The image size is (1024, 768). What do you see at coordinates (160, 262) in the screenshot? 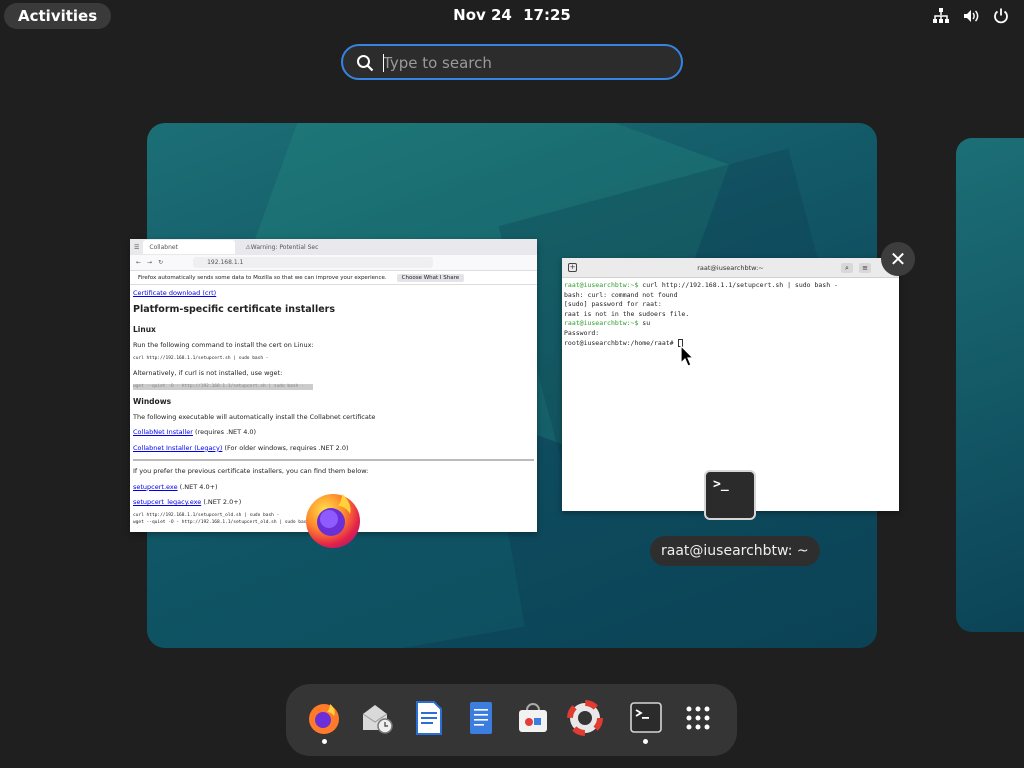
I see `reload-icon: ↻` at bounding box center [160, 262].